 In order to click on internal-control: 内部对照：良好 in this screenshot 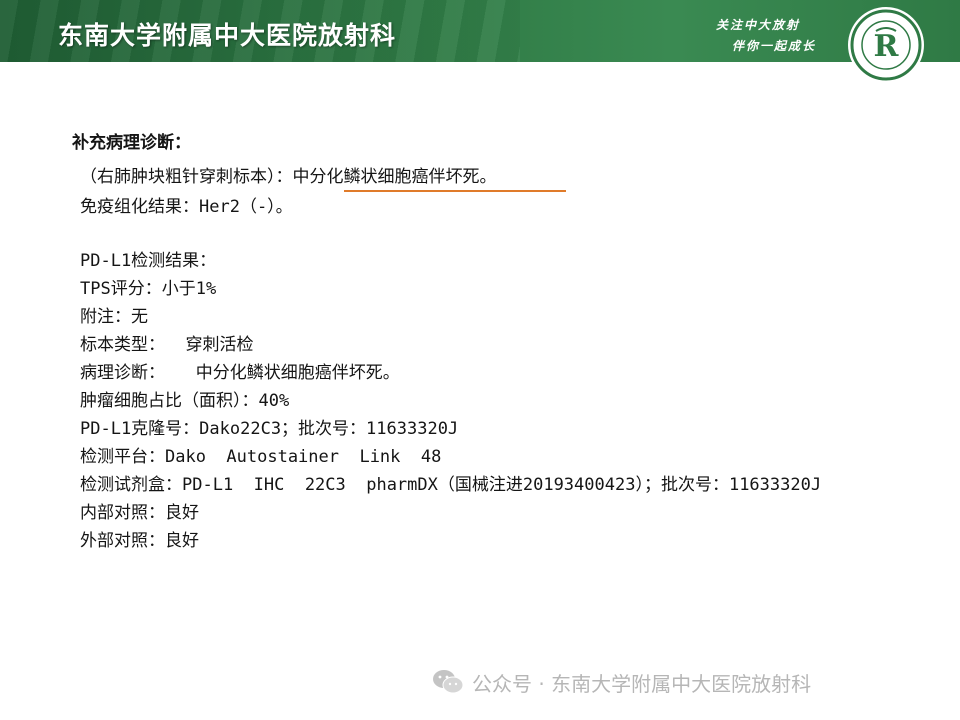, I will do `click(139, 513)`.